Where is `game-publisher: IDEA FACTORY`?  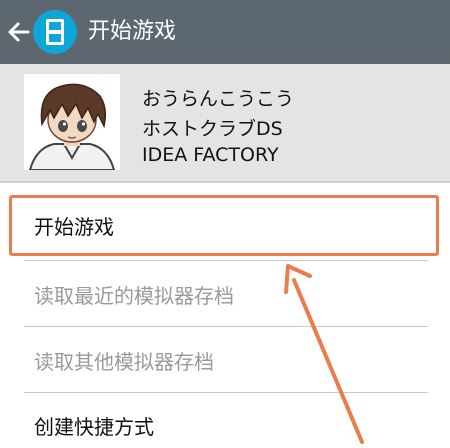
game-publisher: IDEA FACTORY is located at coordinates (210, 155).